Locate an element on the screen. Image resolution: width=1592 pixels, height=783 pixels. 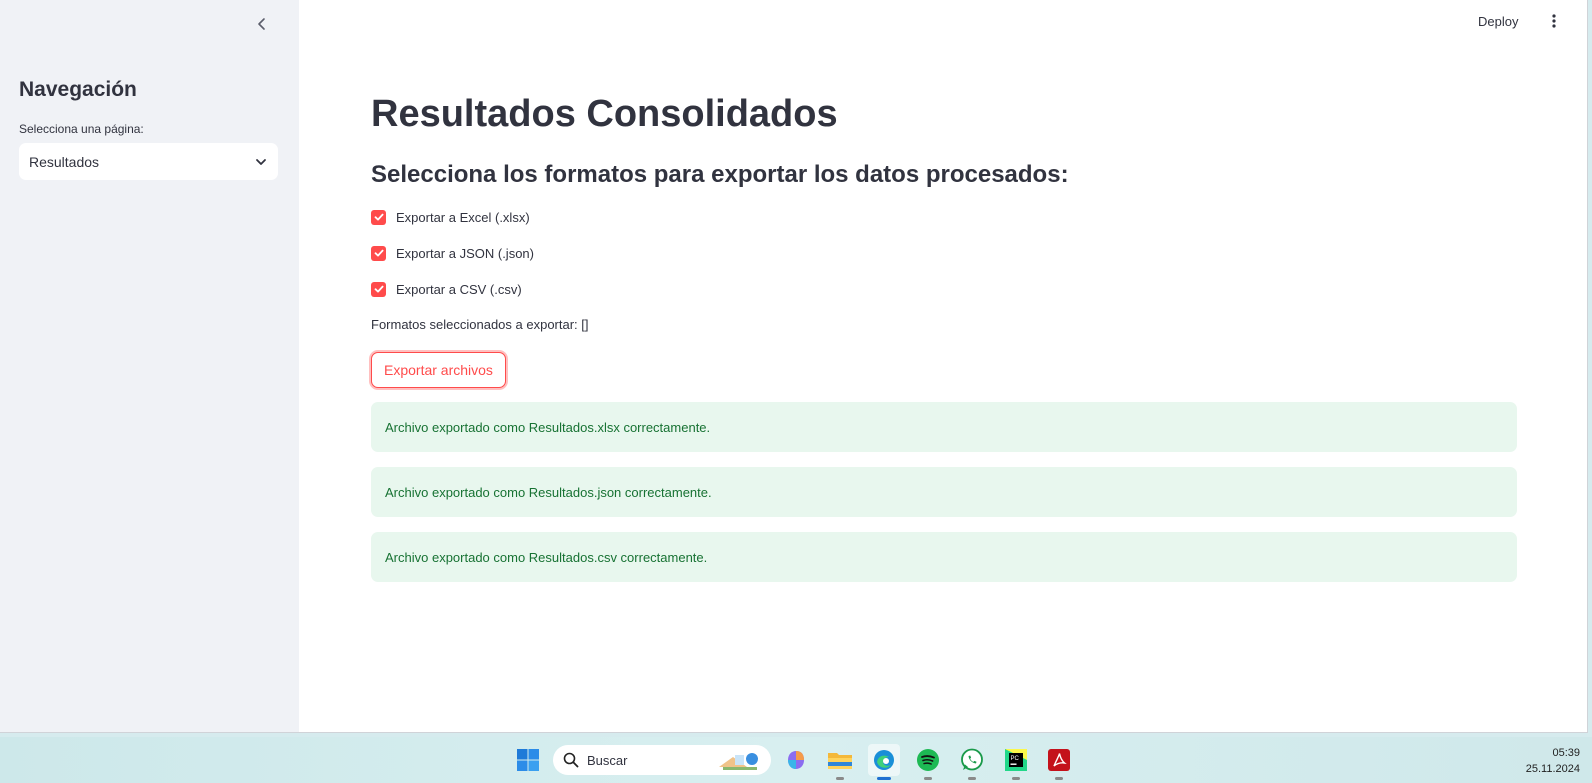
search-icon is located at coordinates (571, 760).